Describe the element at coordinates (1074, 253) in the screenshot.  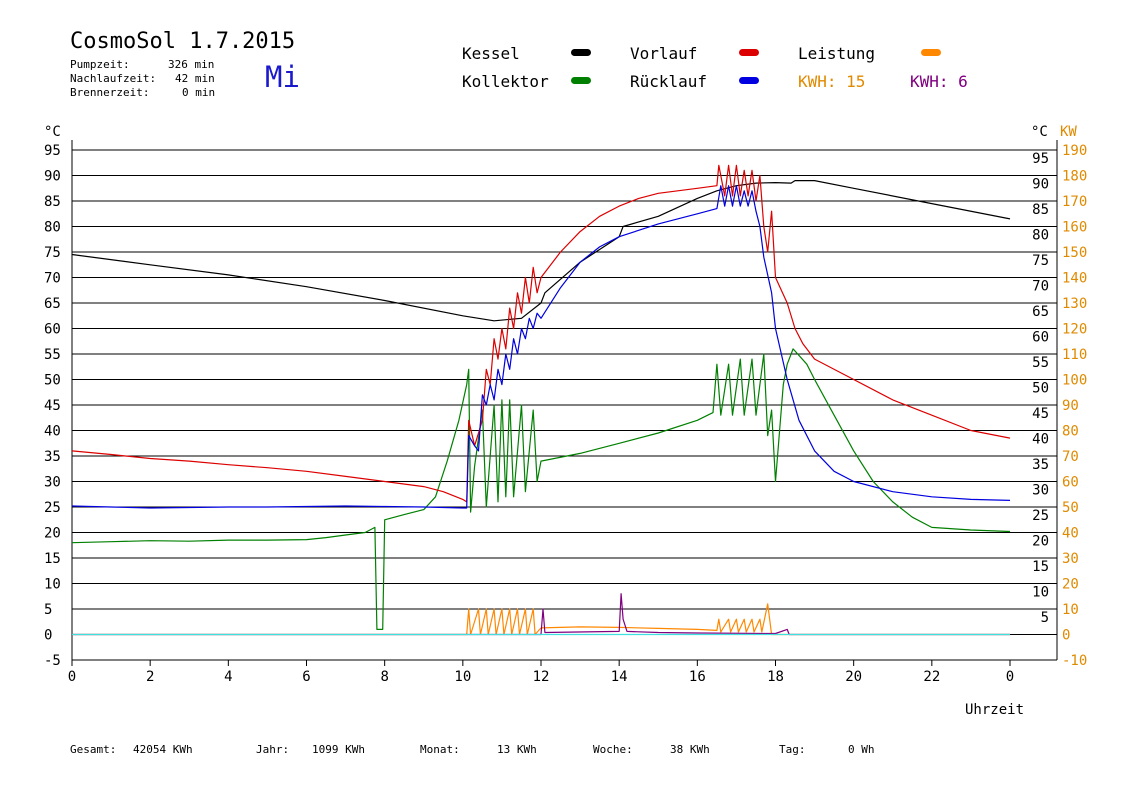
I see `y-tick-label-right-kw: 150` at that location.